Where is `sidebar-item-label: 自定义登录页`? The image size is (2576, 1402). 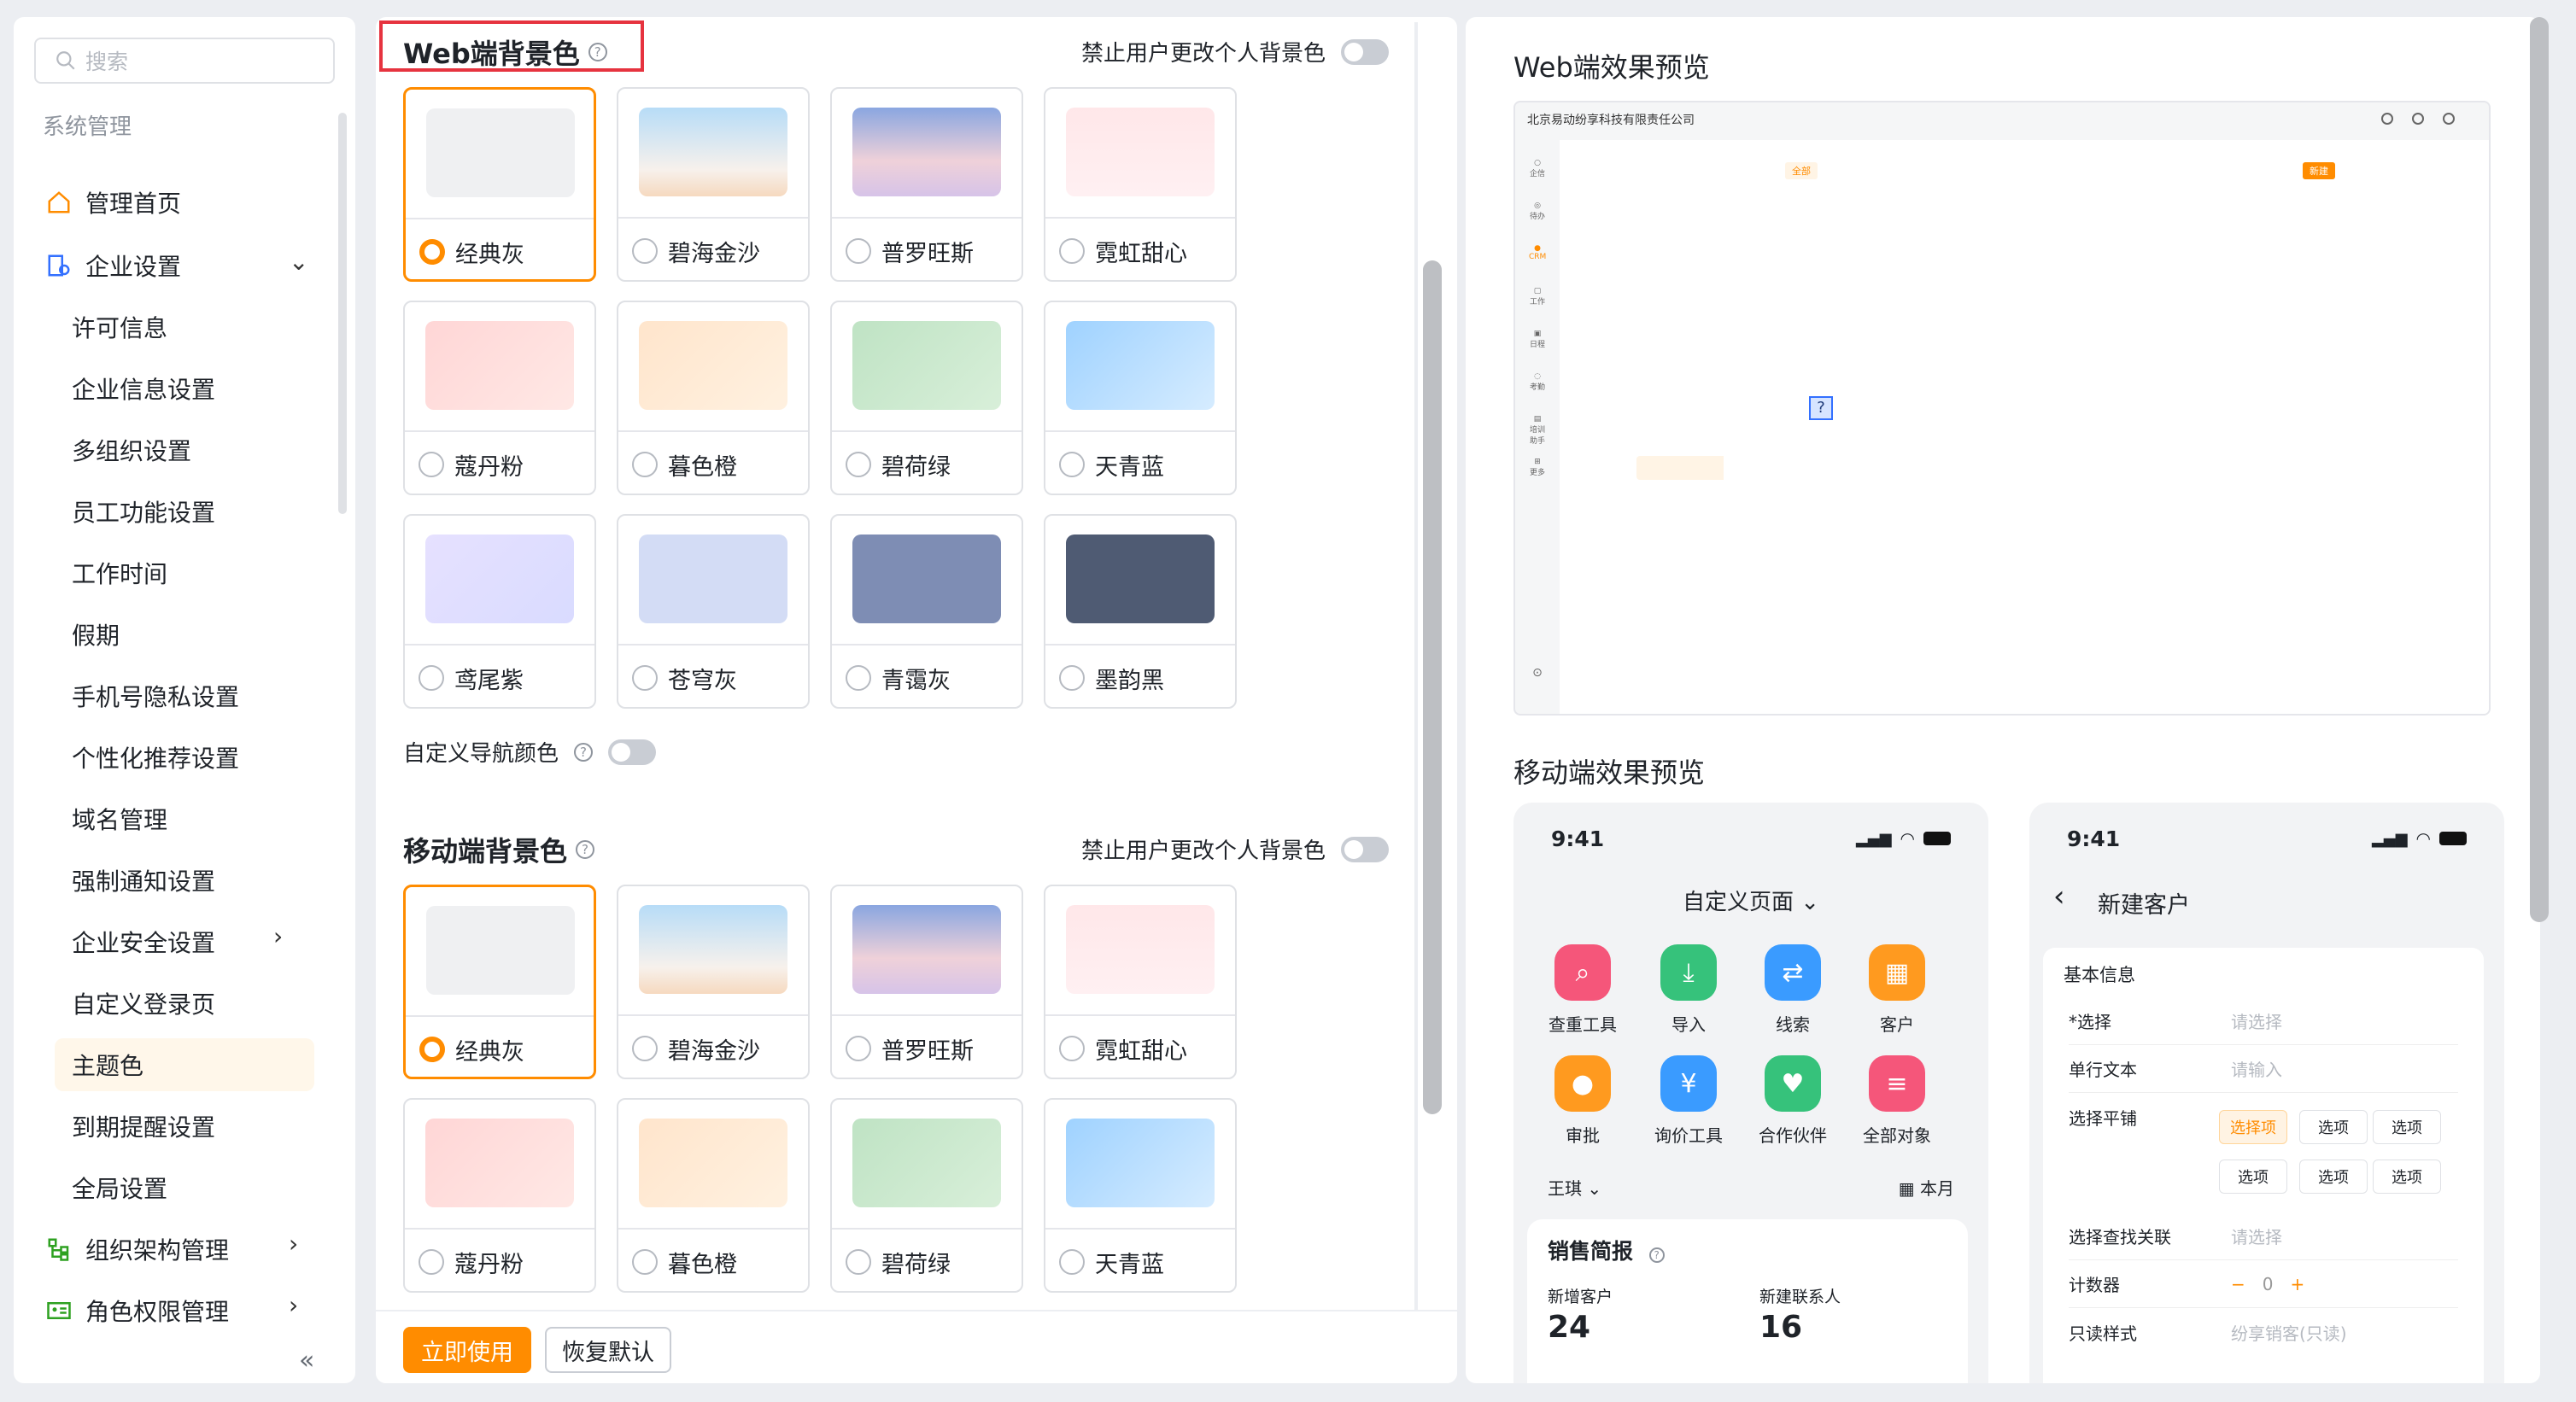 sidebar-item-label: 自定义登录页 is located at coordinates (144, 1005).